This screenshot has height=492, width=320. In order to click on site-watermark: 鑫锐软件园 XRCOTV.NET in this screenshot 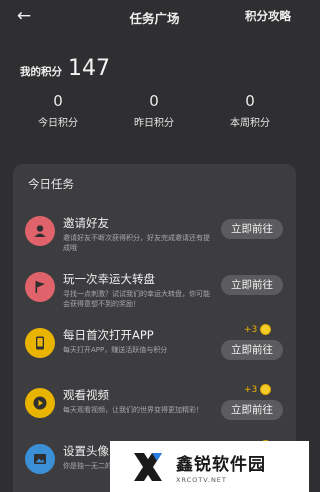, I will do `click(209, 466)`.